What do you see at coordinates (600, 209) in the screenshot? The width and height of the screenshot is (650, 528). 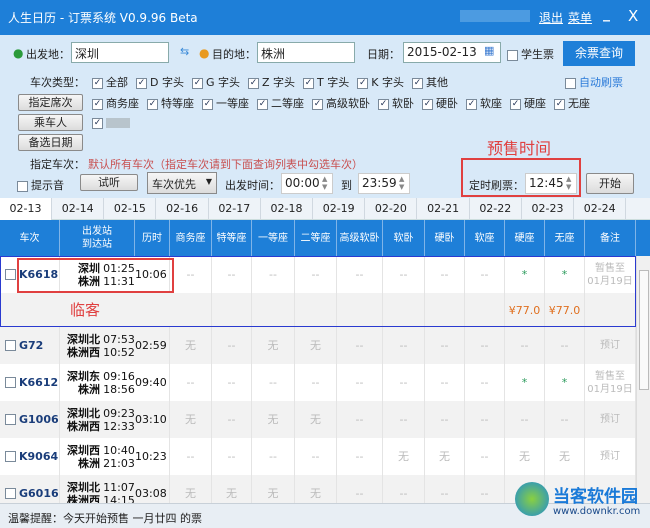 I see `tab-02-24: 02-24` at bounding box center [600, 209].